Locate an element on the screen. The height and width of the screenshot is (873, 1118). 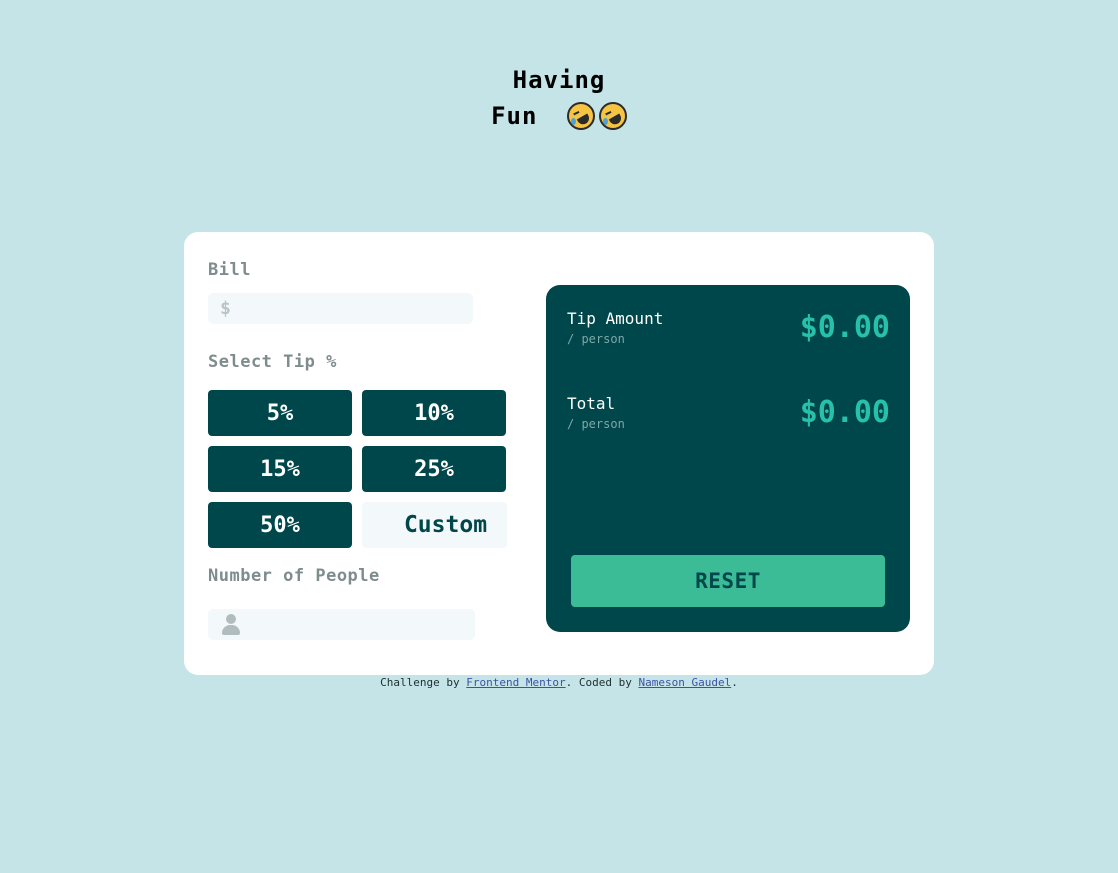
logo: Having Fun is located at coordinates (559, 98).